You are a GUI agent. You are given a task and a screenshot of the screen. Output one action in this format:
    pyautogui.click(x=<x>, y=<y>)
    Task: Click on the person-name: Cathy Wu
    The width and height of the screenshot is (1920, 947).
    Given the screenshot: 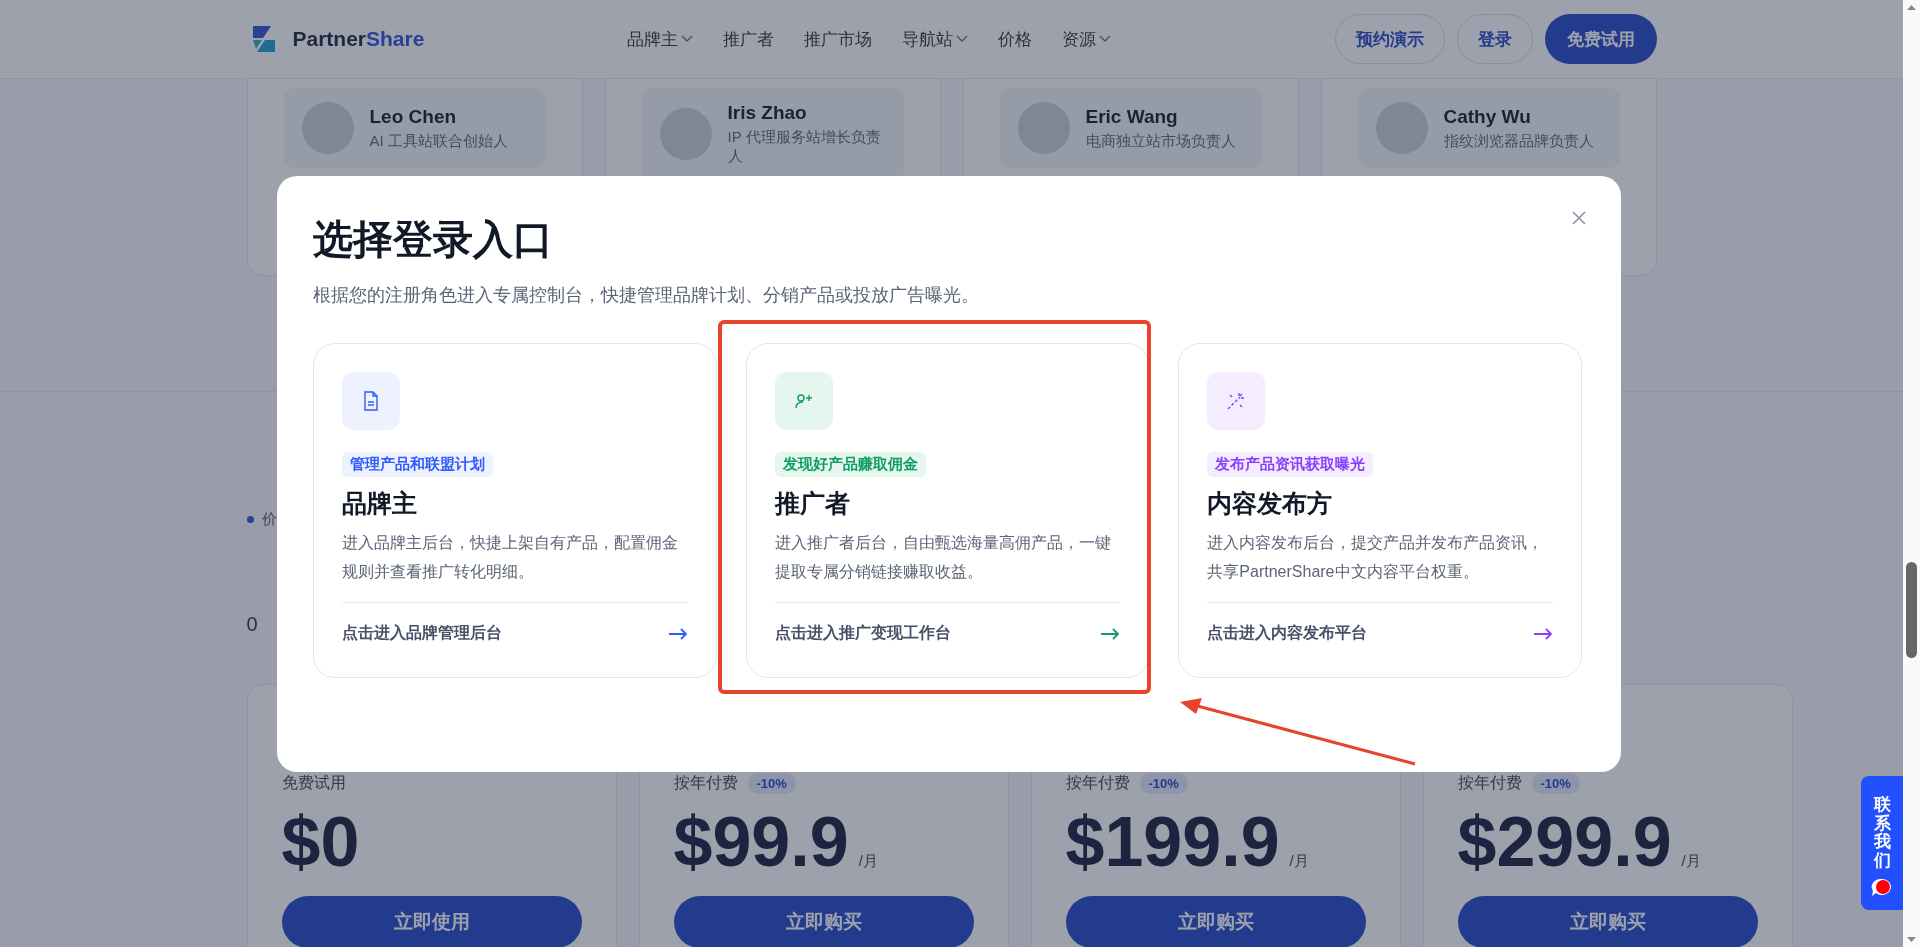 What is the action you would take?
    pyautogui.click(x=1487, y=116)
    